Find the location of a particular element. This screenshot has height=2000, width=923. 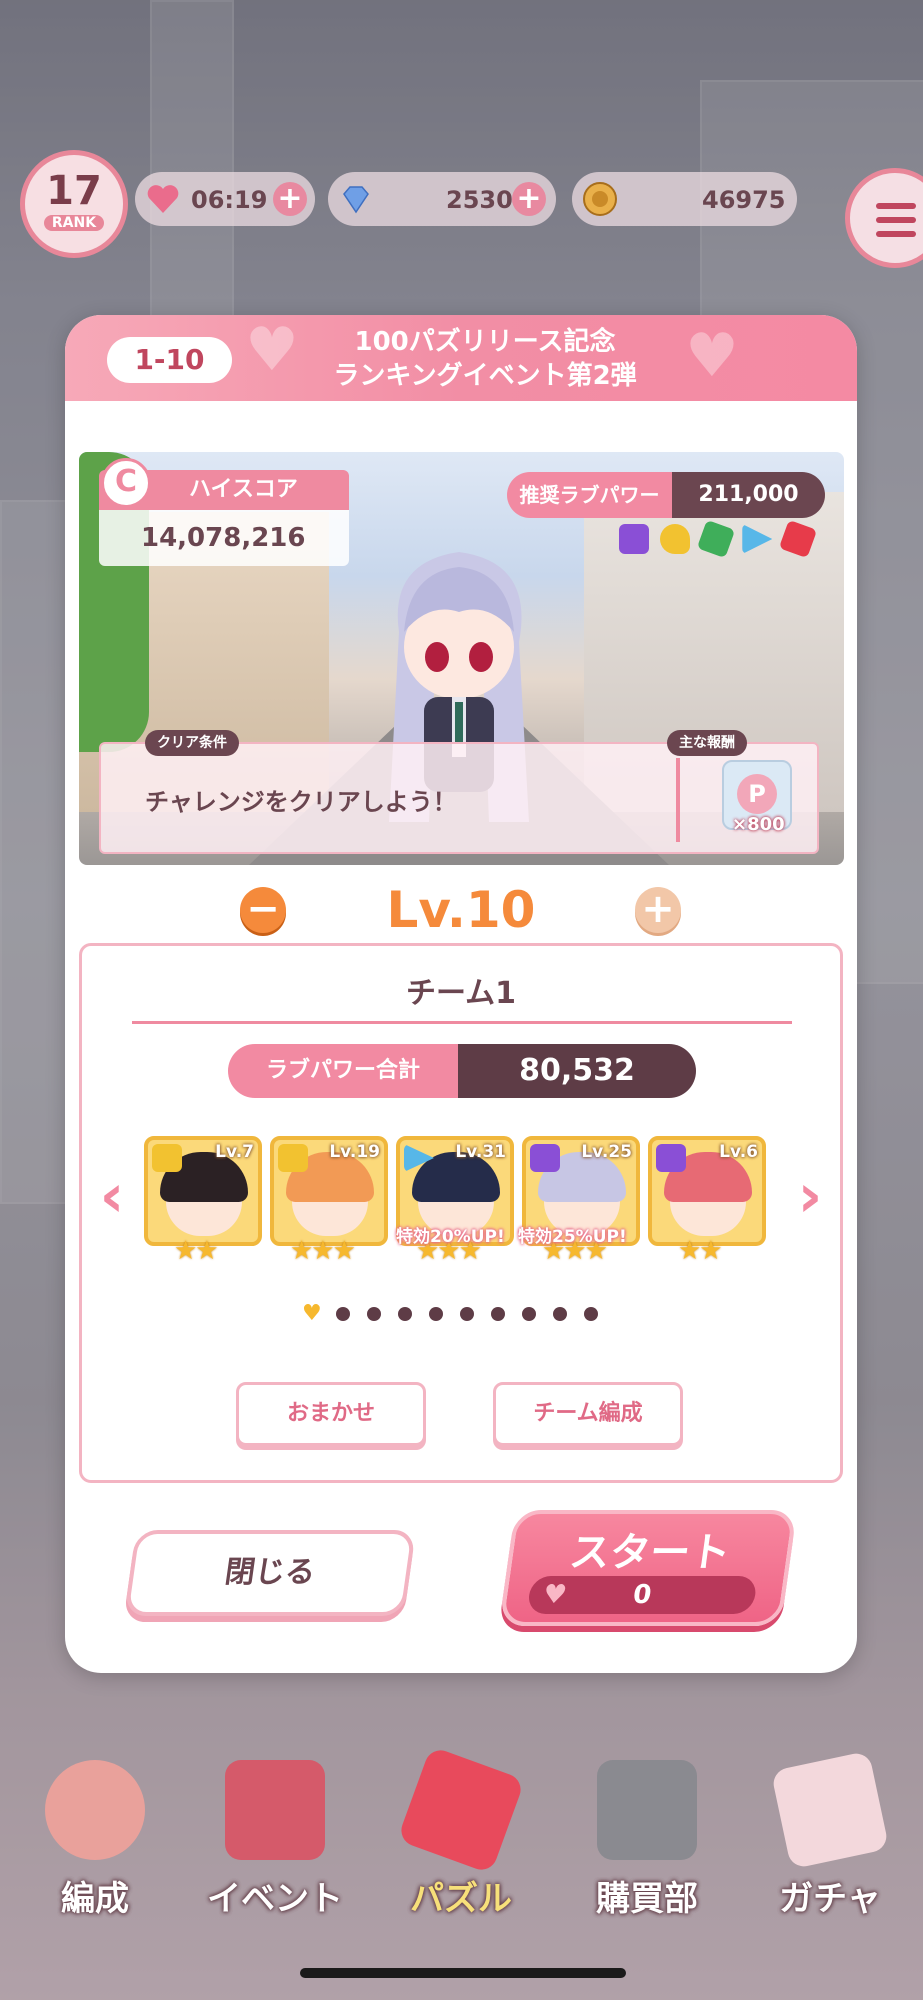

eraser-piece-icon is located at coordinates (716, 539).